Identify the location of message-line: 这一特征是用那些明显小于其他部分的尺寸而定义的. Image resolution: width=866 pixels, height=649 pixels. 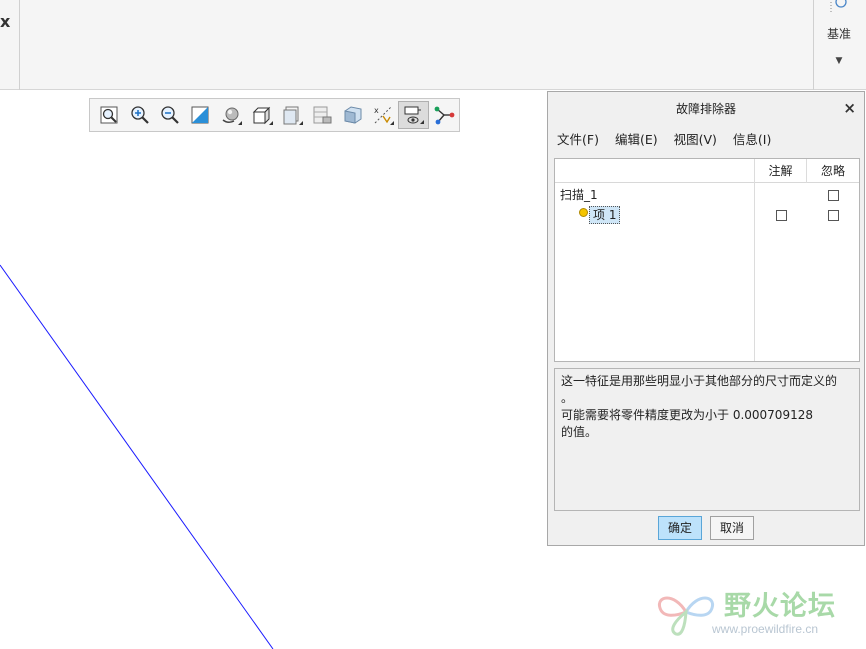
(699, 381).